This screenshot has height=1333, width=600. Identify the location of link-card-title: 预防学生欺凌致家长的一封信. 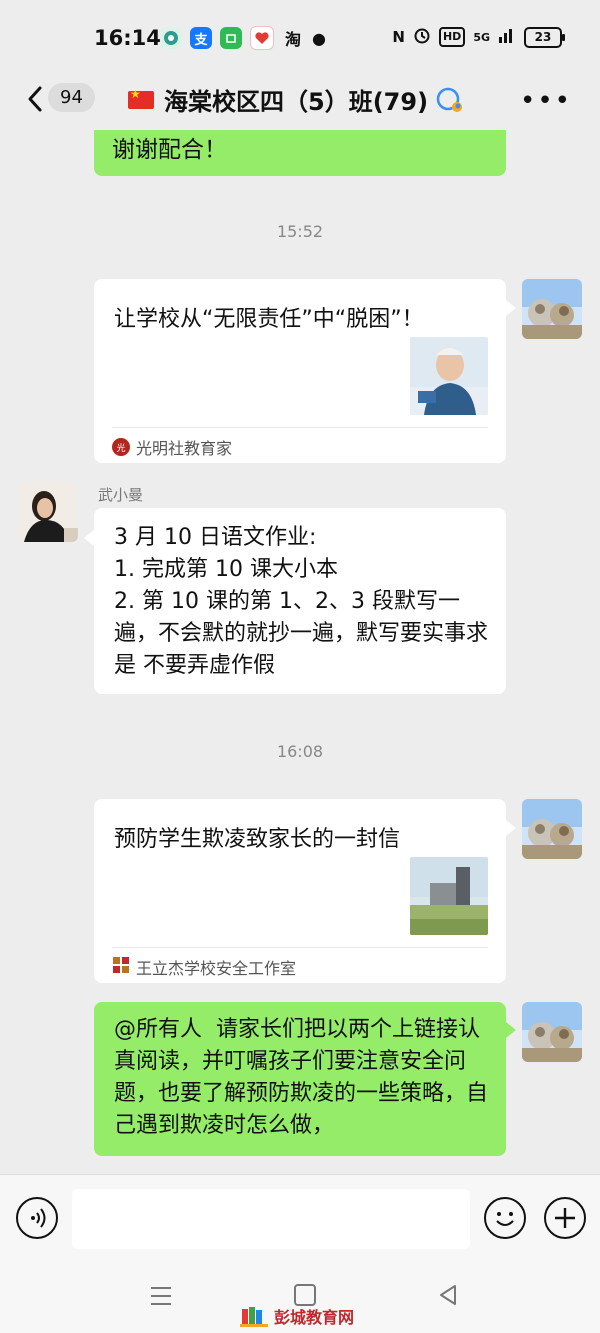
(257, 839).